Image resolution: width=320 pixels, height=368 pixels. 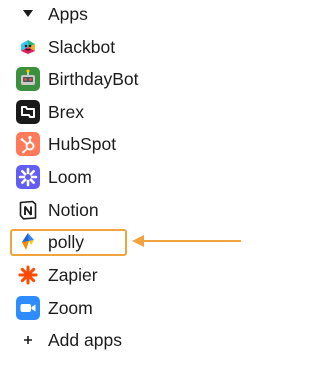 I want to click on zoom-icon, so click(x=28, y=308).